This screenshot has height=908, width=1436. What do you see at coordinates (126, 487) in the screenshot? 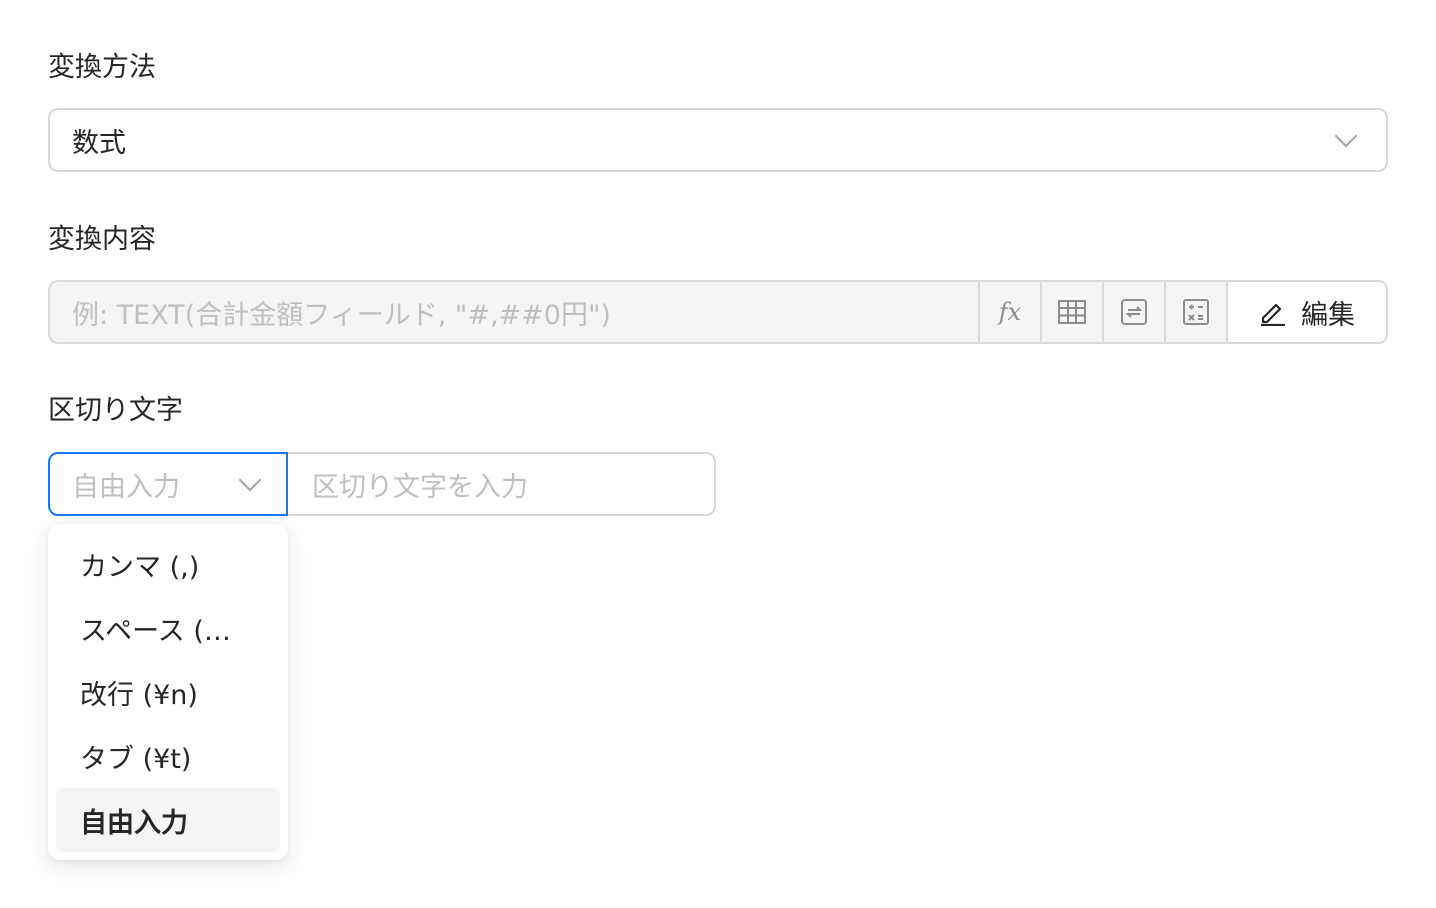
I see `separator-type-value: 自由入力` at bounding box center [126, 487].